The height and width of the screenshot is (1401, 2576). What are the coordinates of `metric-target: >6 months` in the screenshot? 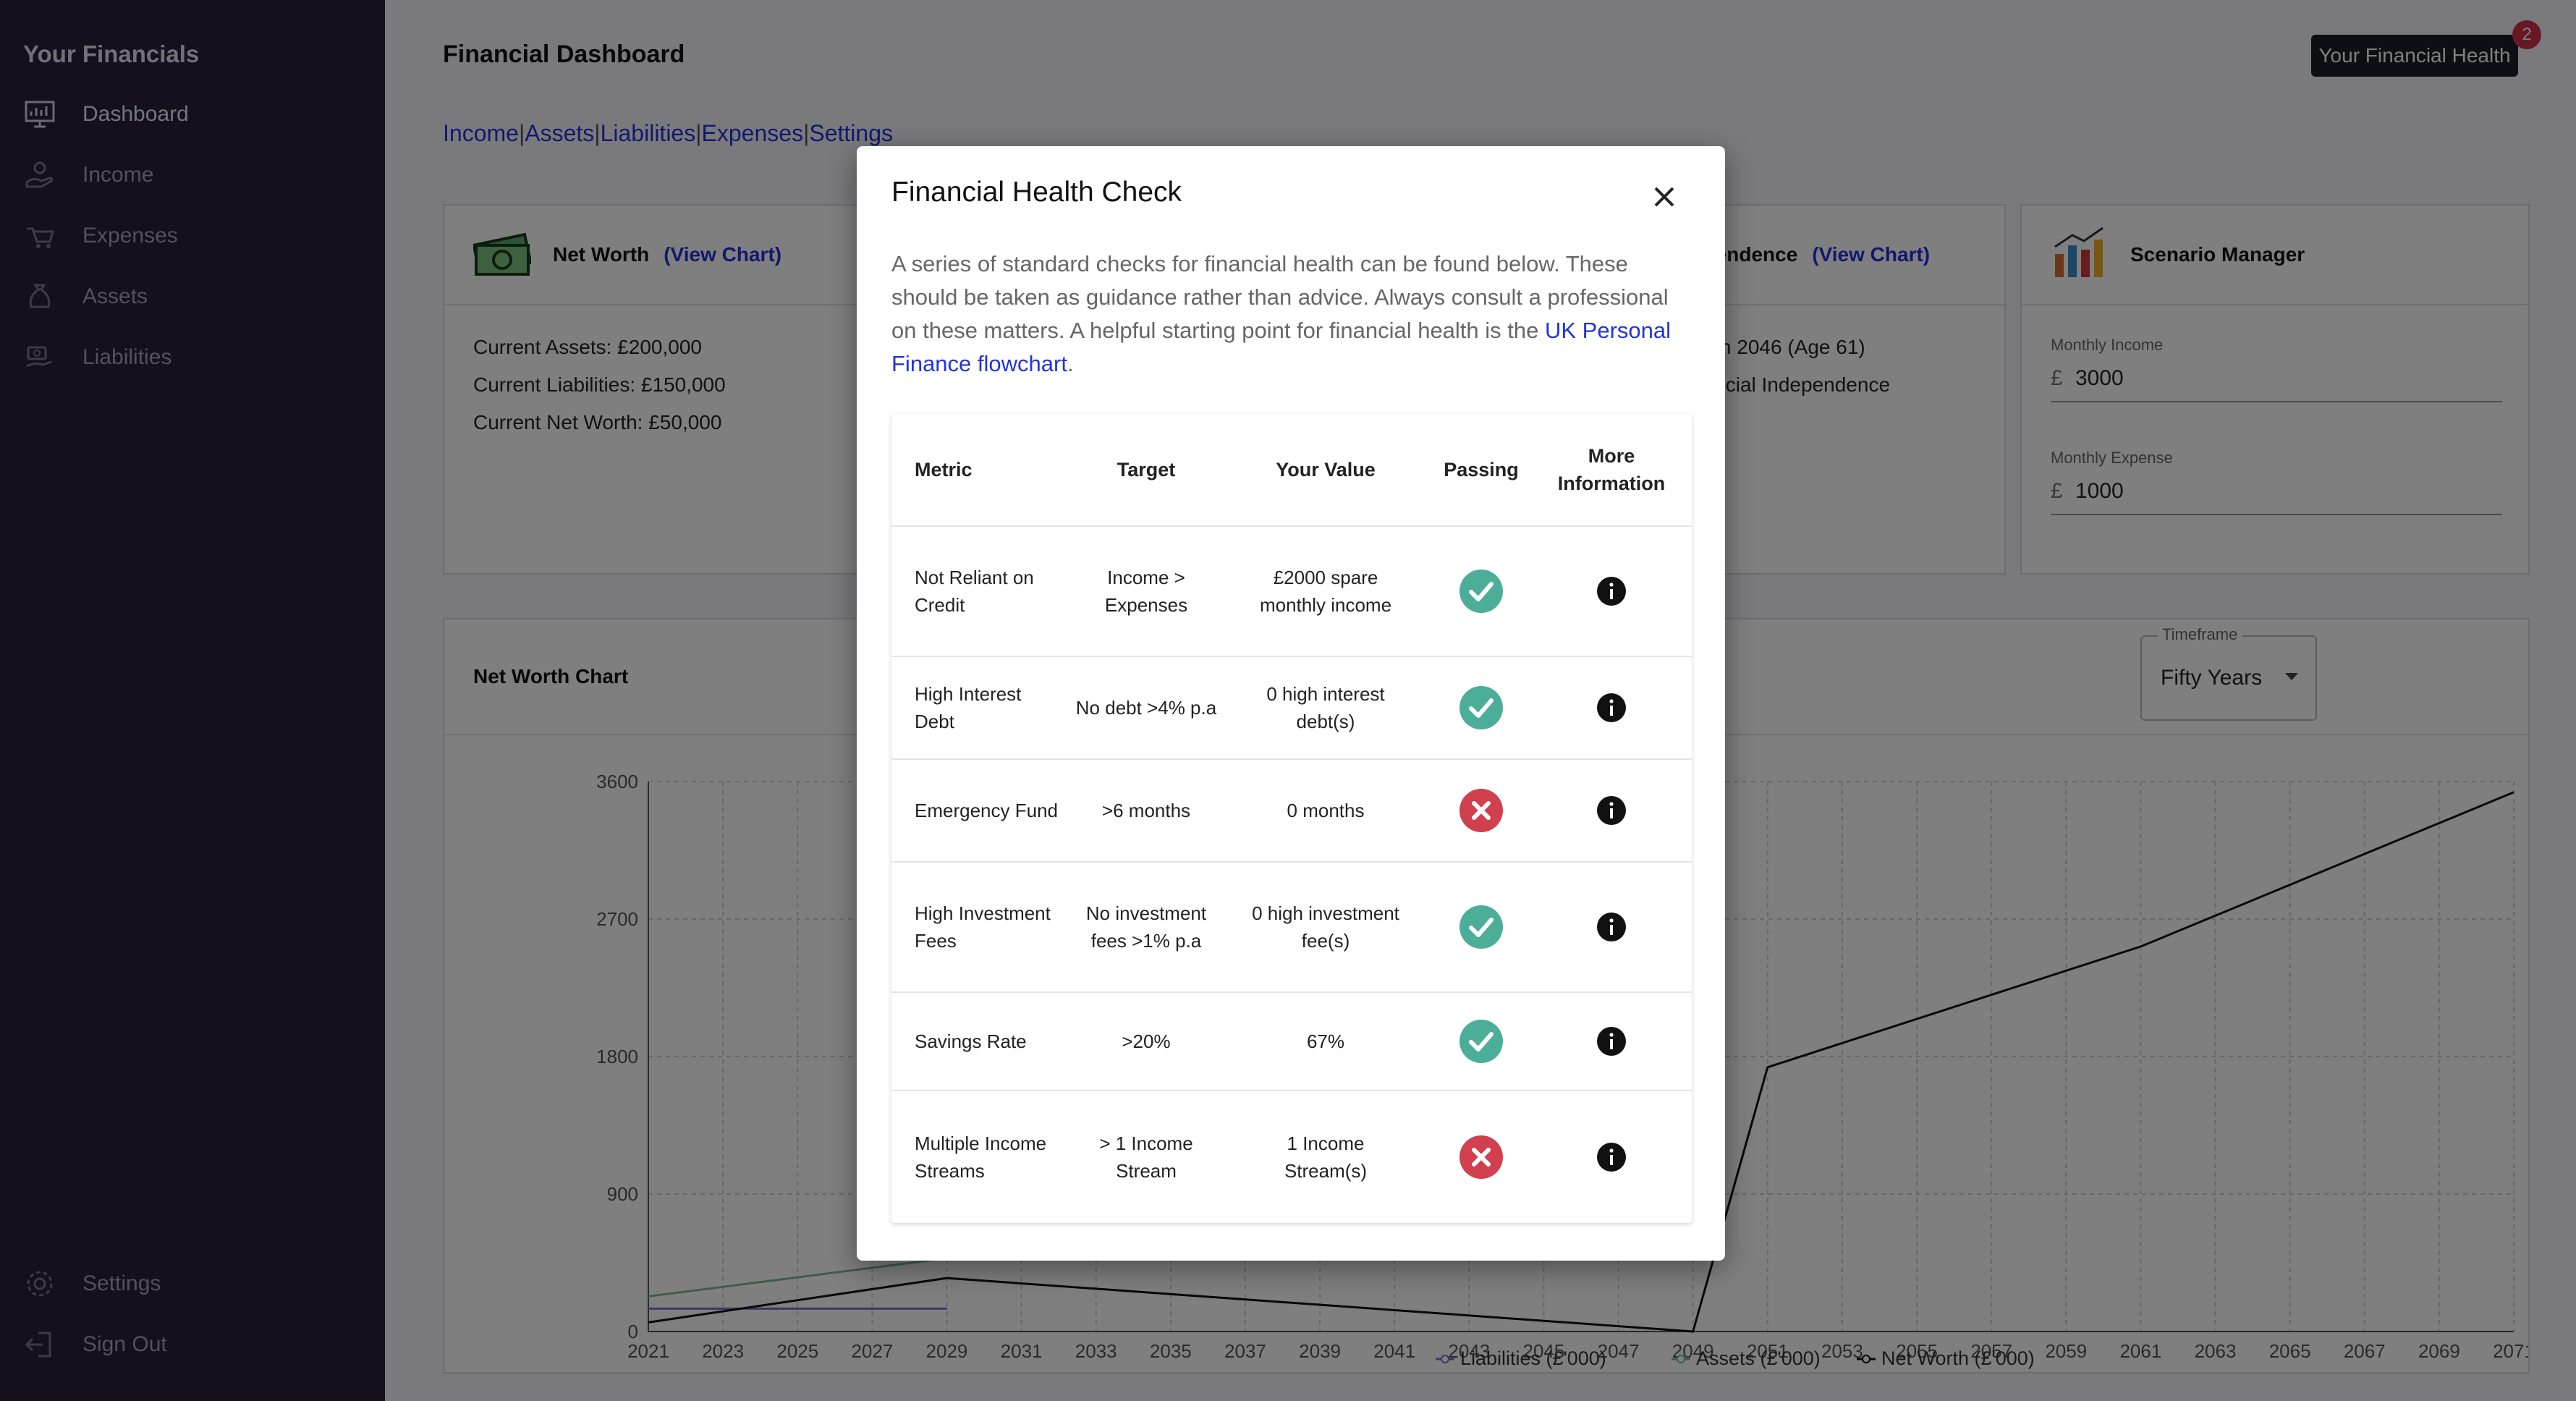 It's located at (1146, 810).